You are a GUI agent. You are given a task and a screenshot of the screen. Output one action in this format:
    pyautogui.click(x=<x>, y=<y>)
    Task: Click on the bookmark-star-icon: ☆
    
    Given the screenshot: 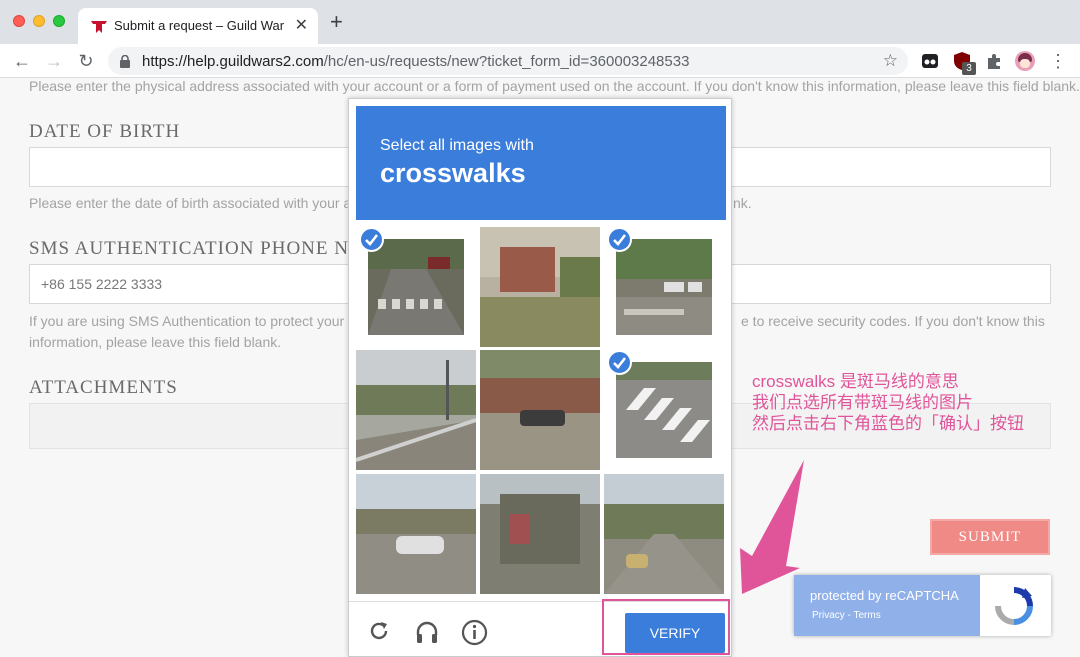 What is the action you would take?
    pyautogui.click(x=890, y=61)
    